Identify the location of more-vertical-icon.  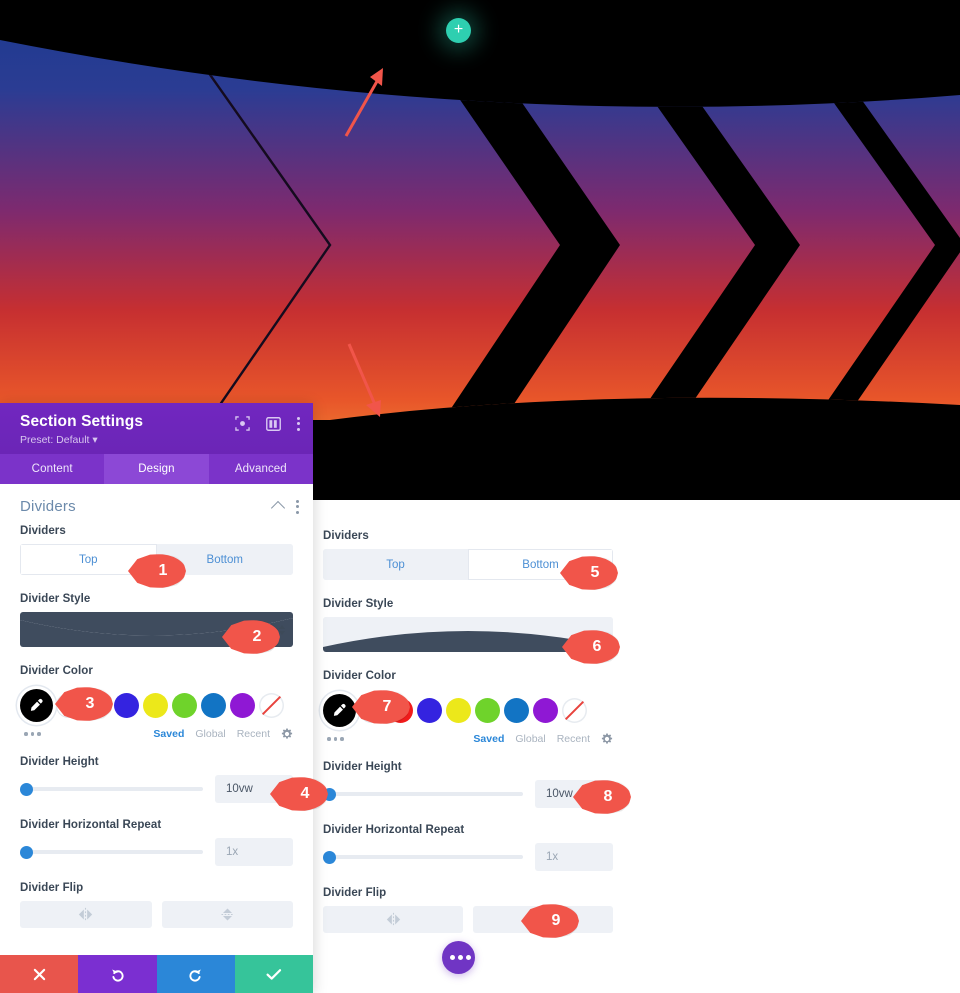
(298, 423).